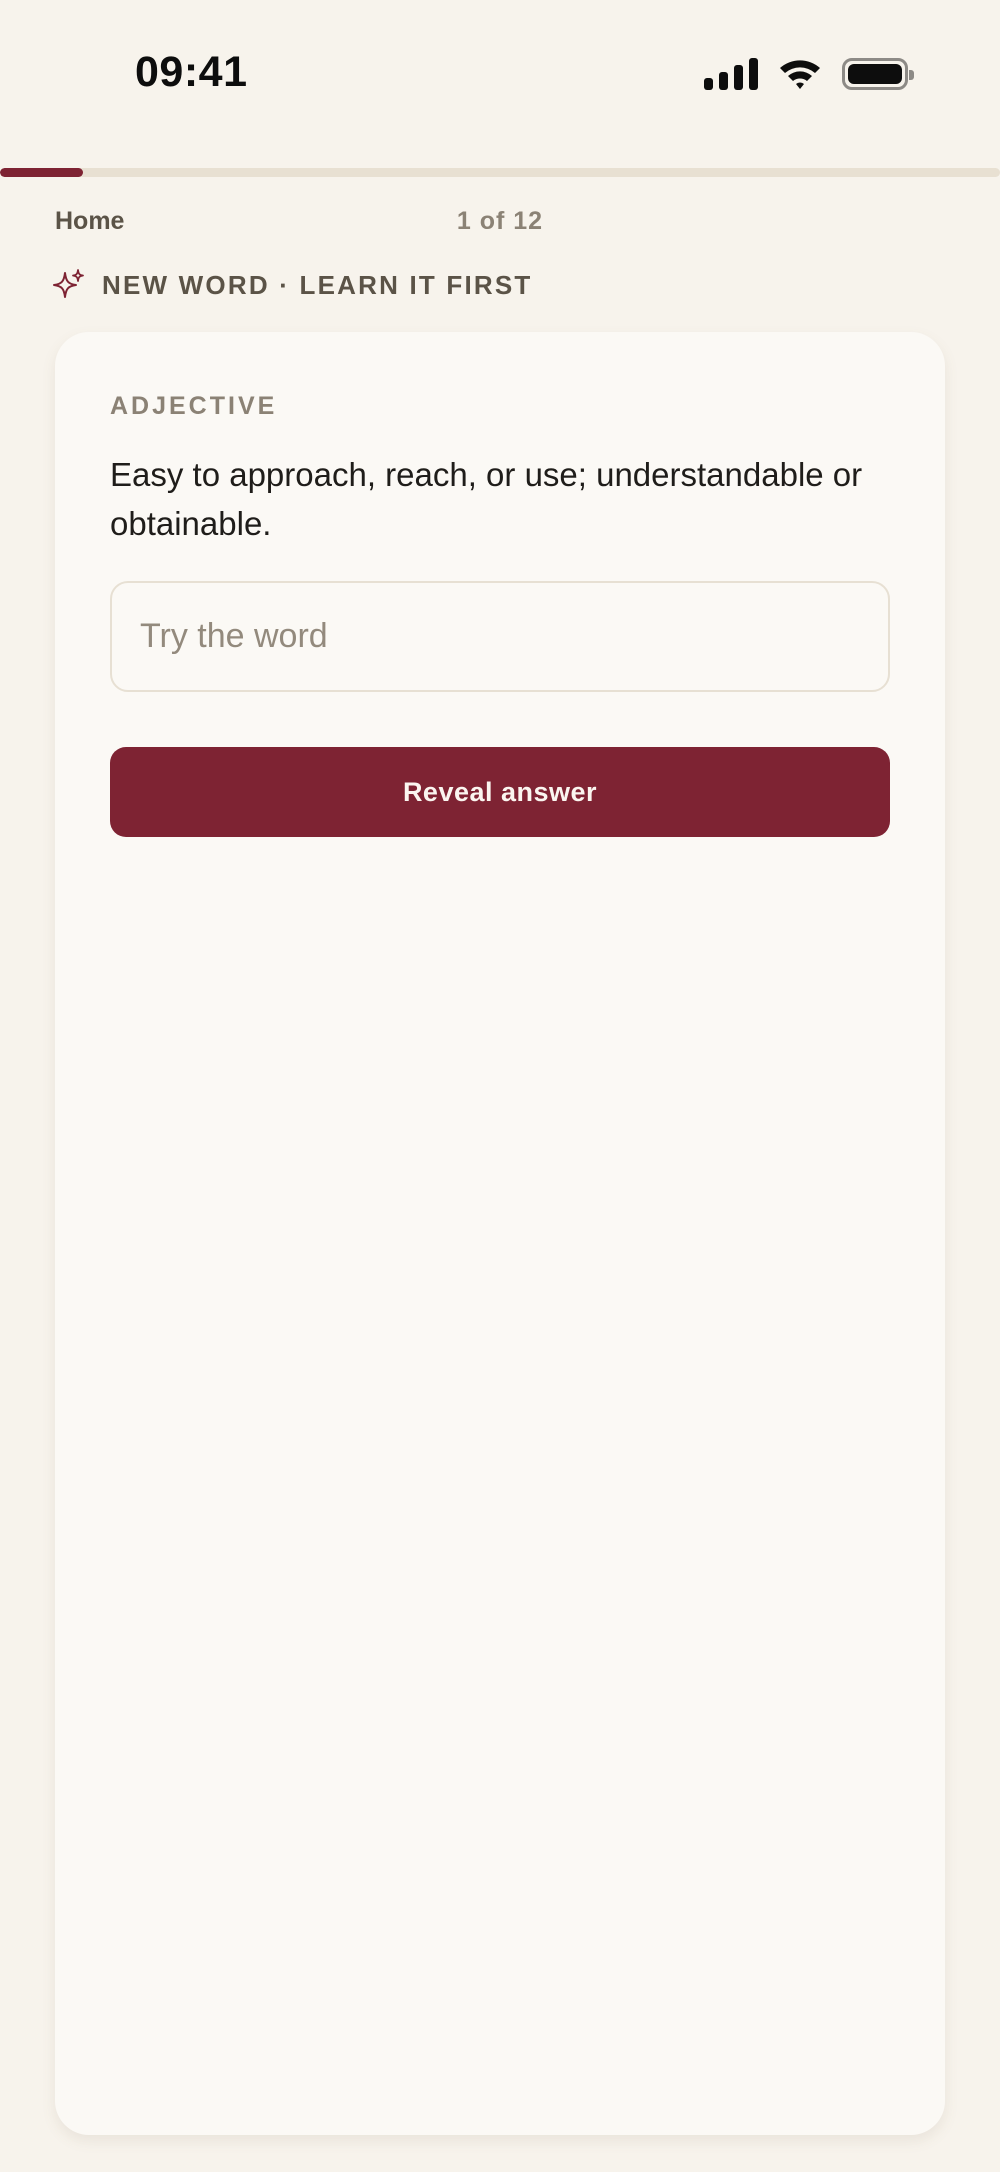 Image resolution: width=1000 pixels, height=2172 pixels. What do you see at coordinates (800, 74) in the screenshot?
I see `wifi-icon` at bounding box center [800, 74].